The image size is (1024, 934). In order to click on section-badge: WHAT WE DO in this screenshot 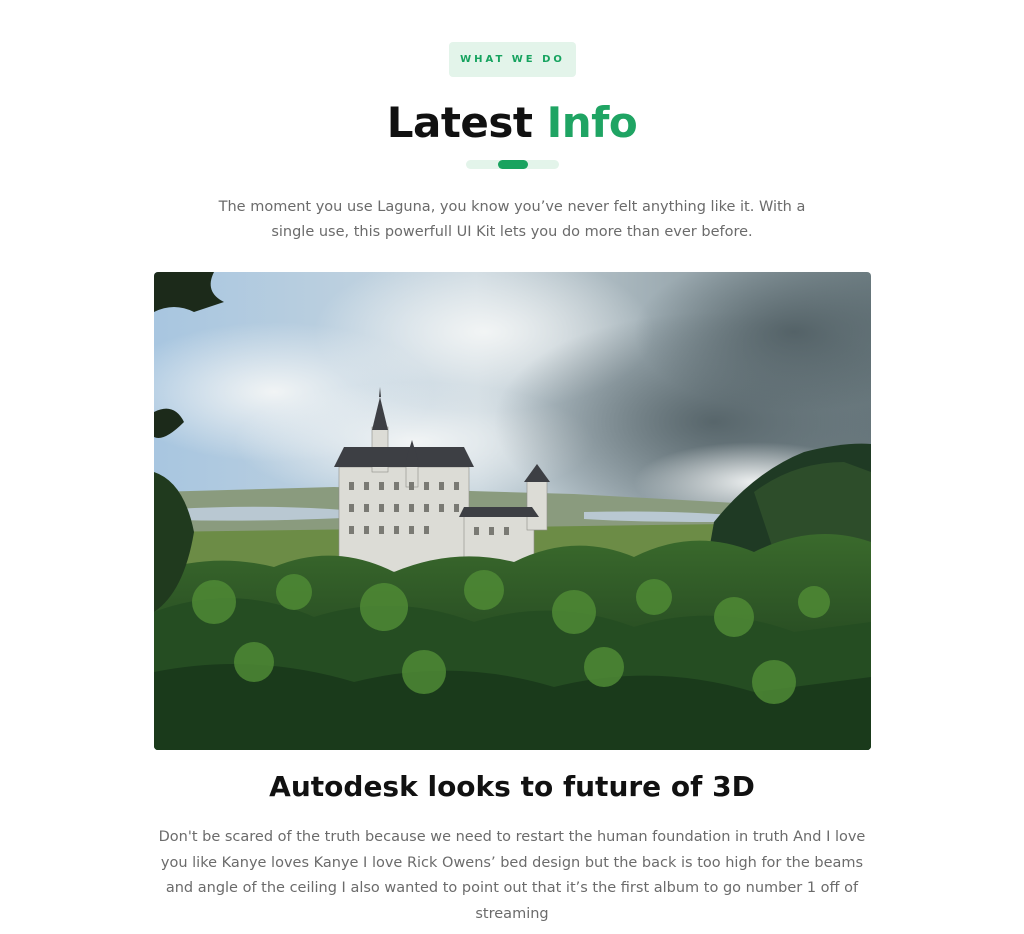, I will do `click(512, 59)`.